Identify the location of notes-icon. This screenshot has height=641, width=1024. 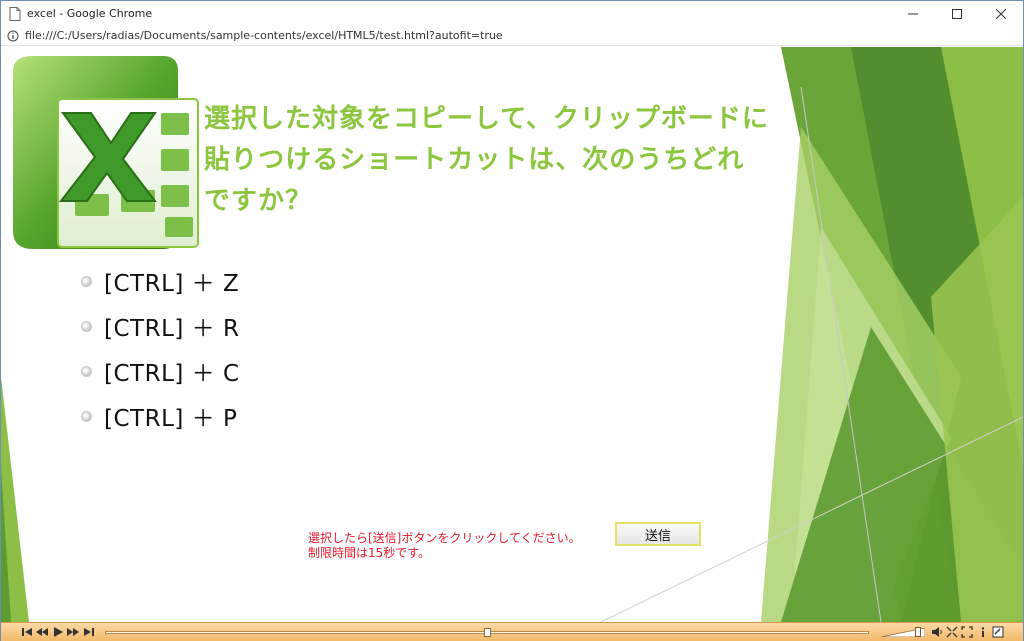
(998, 632).